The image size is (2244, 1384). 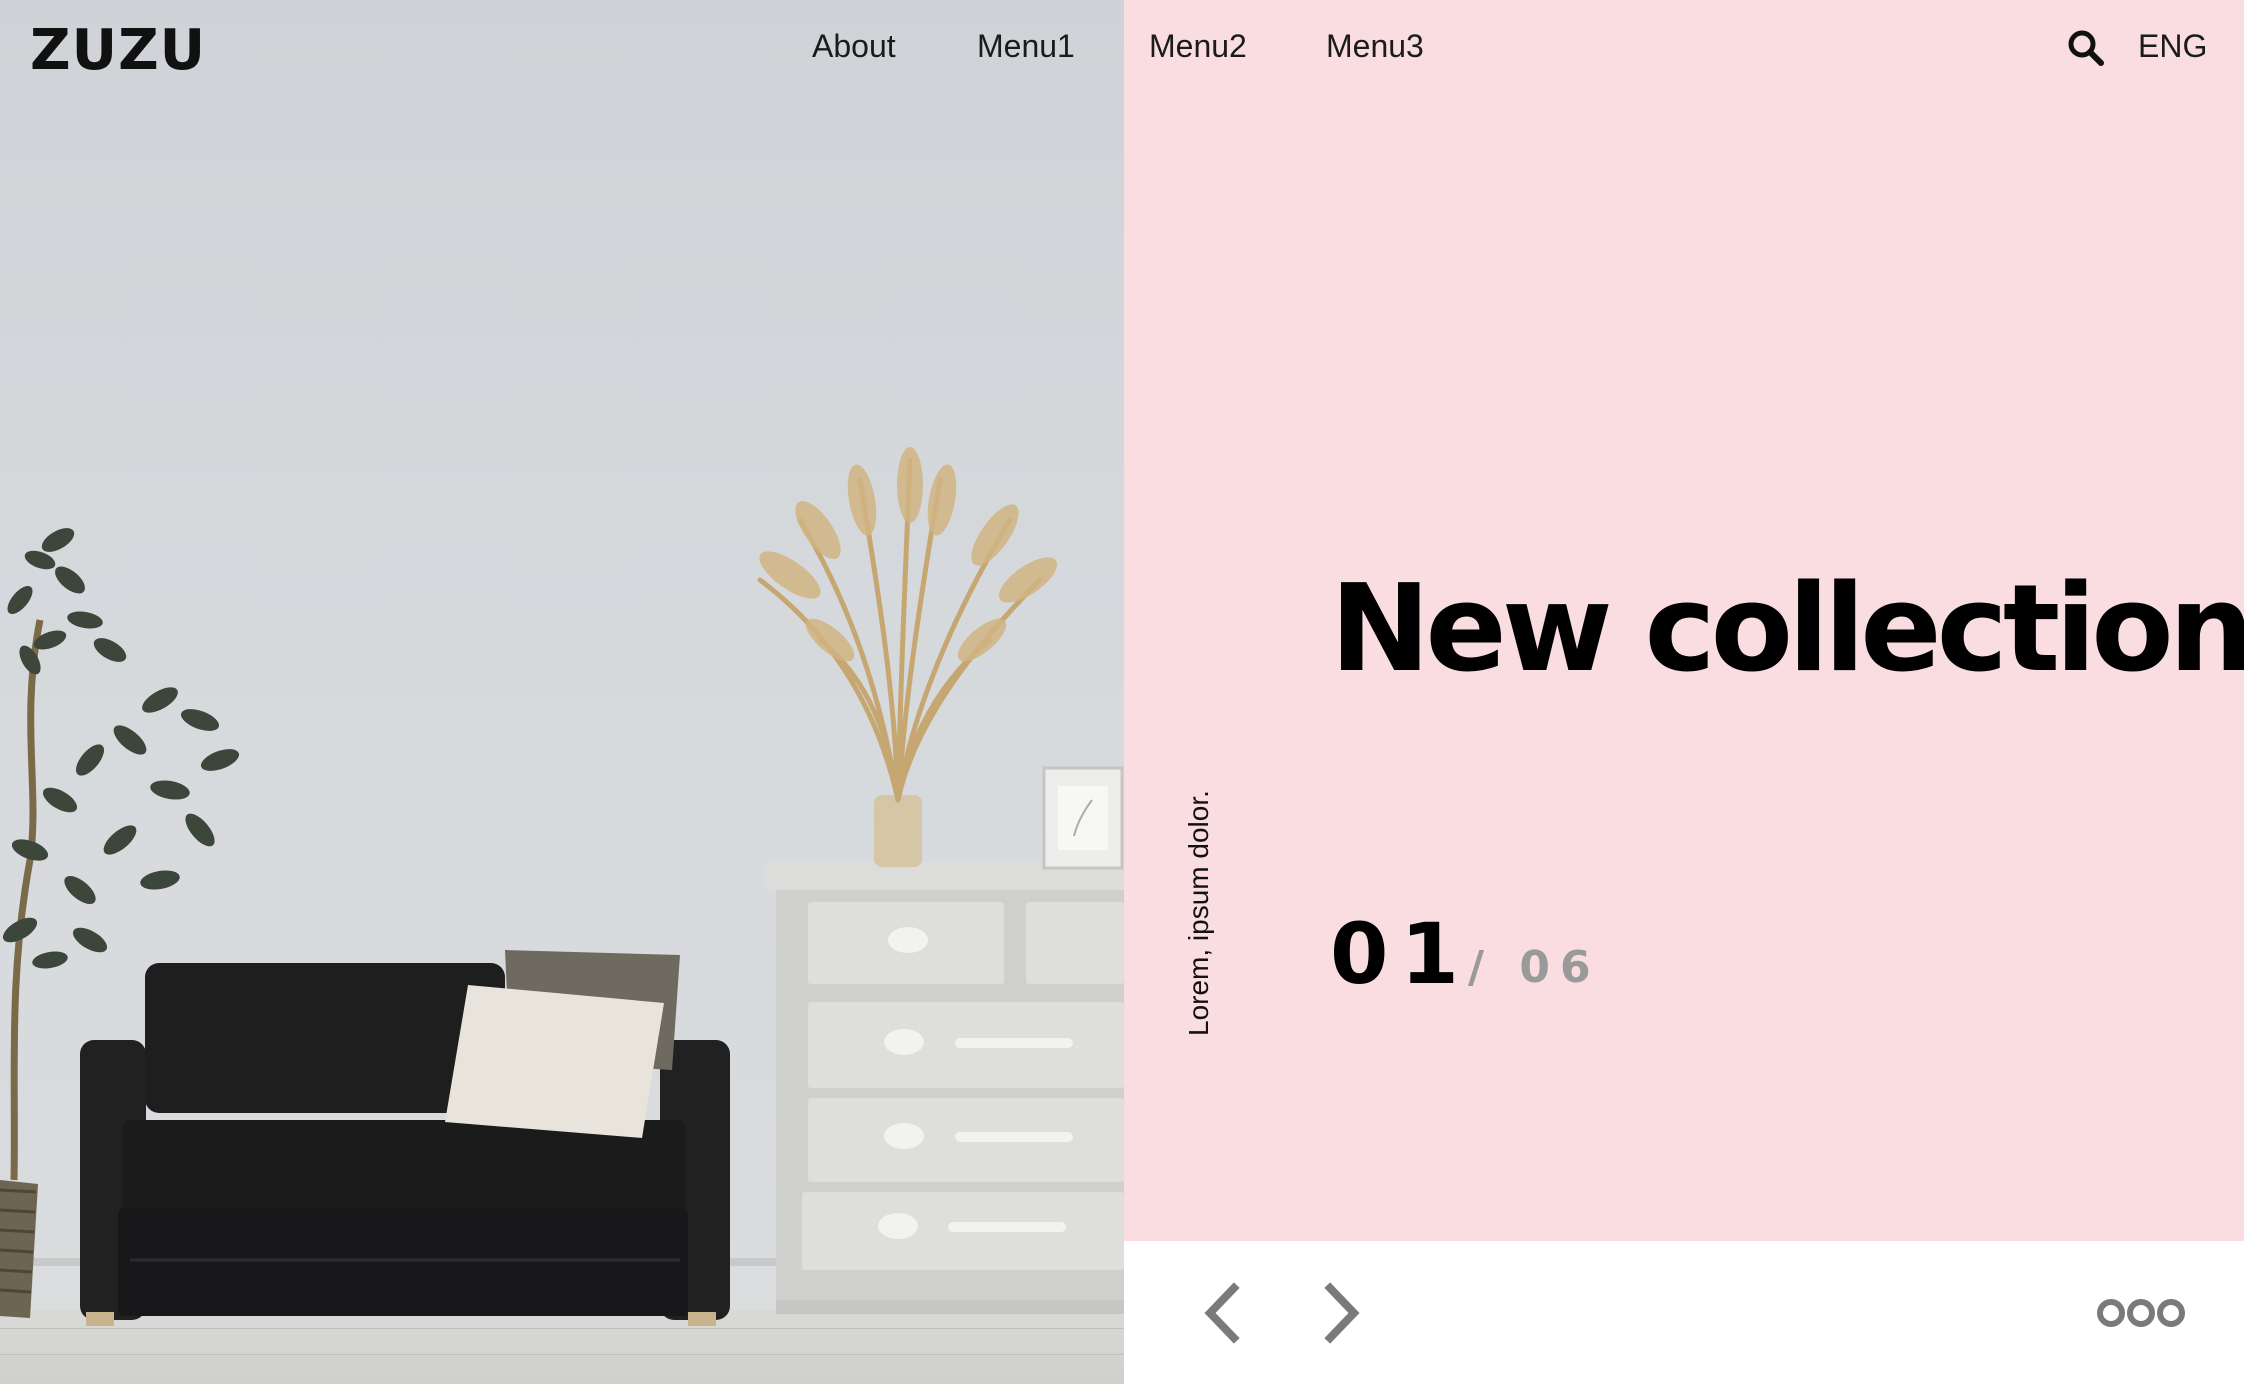 I want to click on more-dots-icon, so click(x=2141, y=1313).